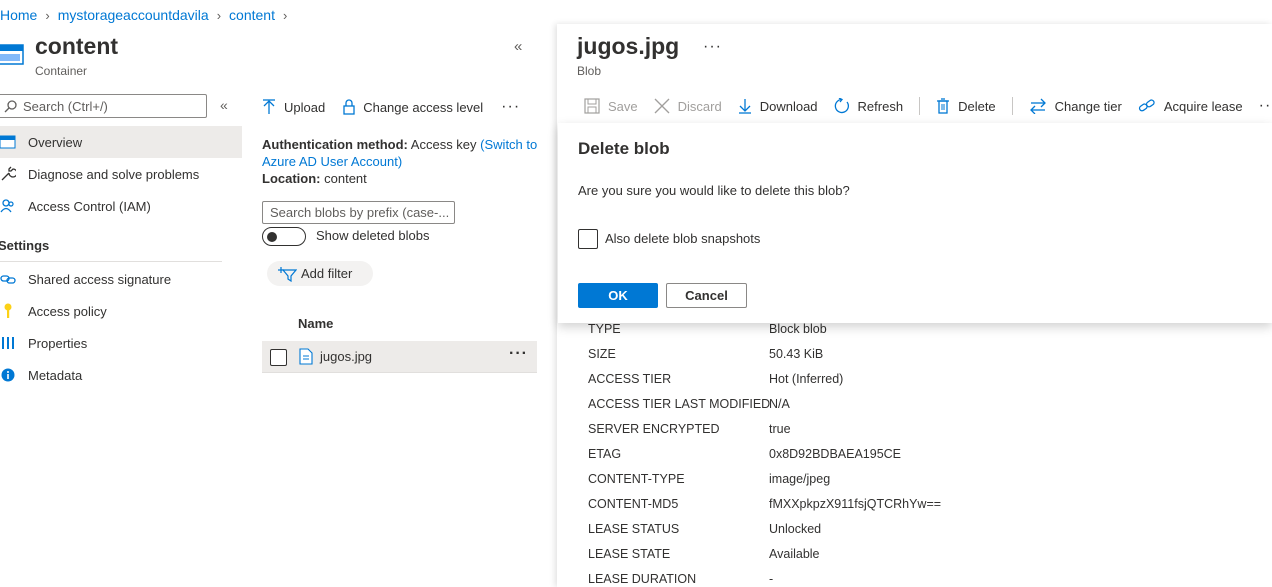 The height and width of the screenshot is (587, 1272). What do you see at coordinates (291, 178) in the screenshot?
I see `location-label: Location:` at bounding box center [291, 178].